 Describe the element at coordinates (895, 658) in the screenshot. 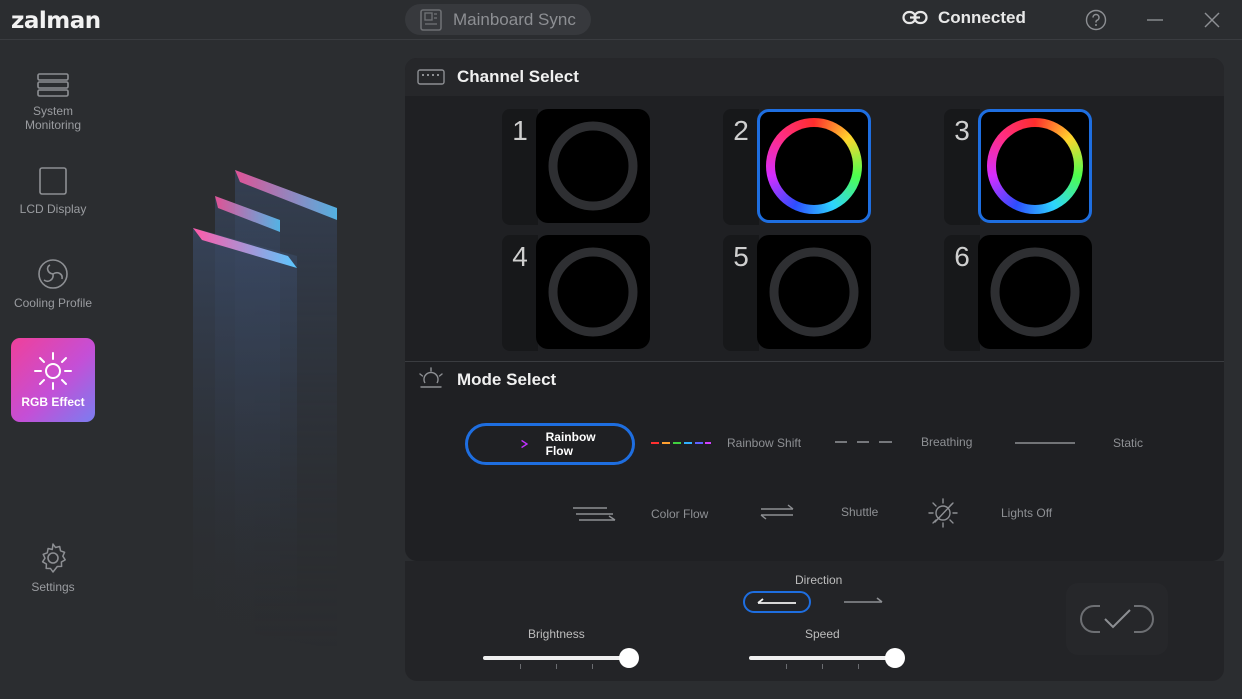

I see `speed-slider-thumb` at that location.